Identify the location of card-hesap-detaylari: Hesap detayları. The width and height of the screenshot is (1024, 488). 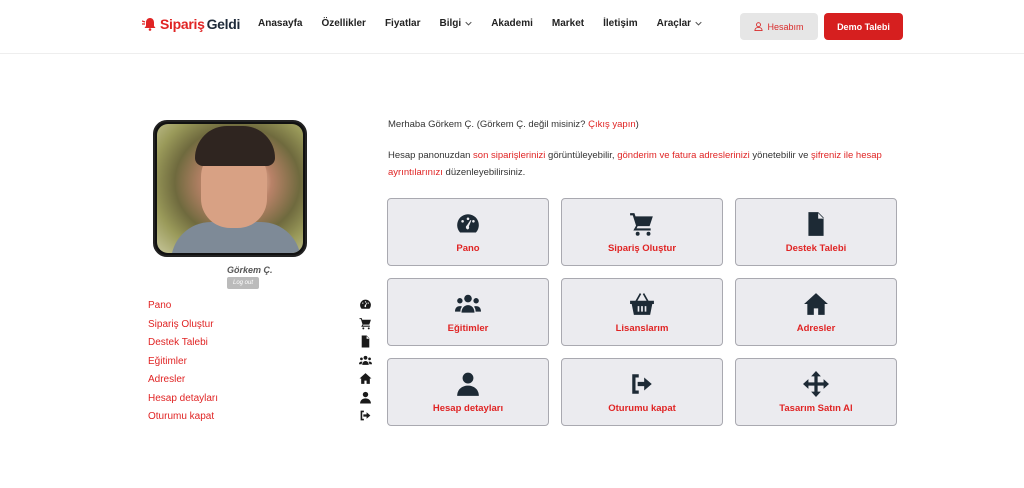
(468, 392).